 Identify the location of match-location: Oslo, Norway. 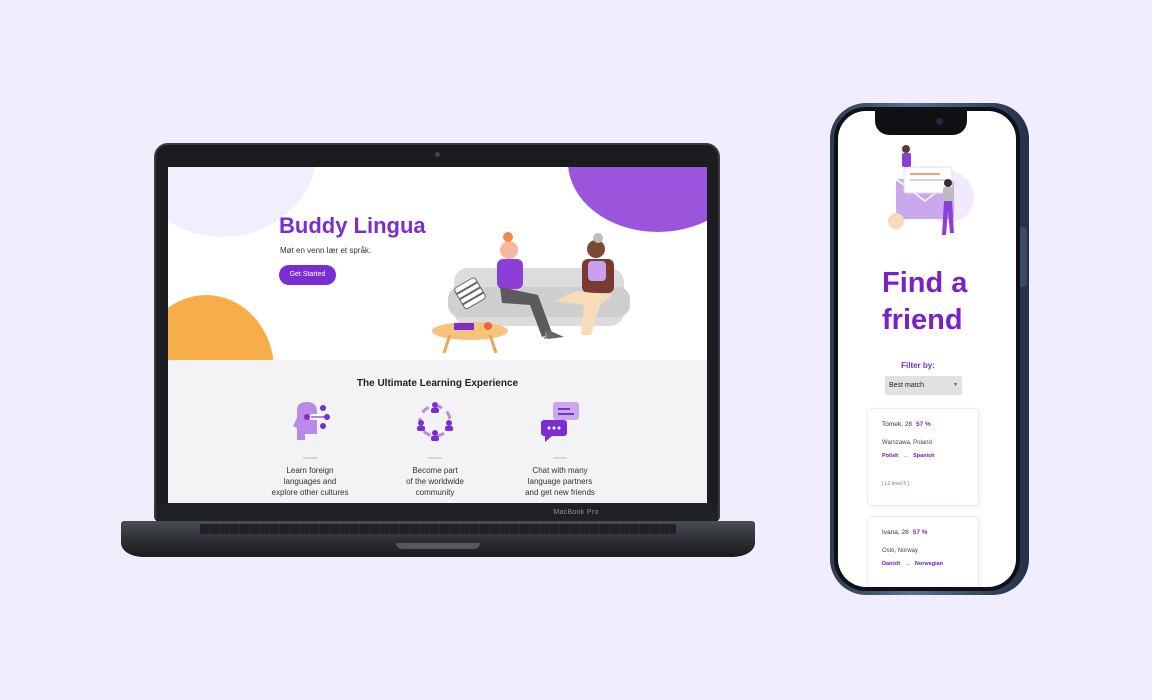
(900, 551).